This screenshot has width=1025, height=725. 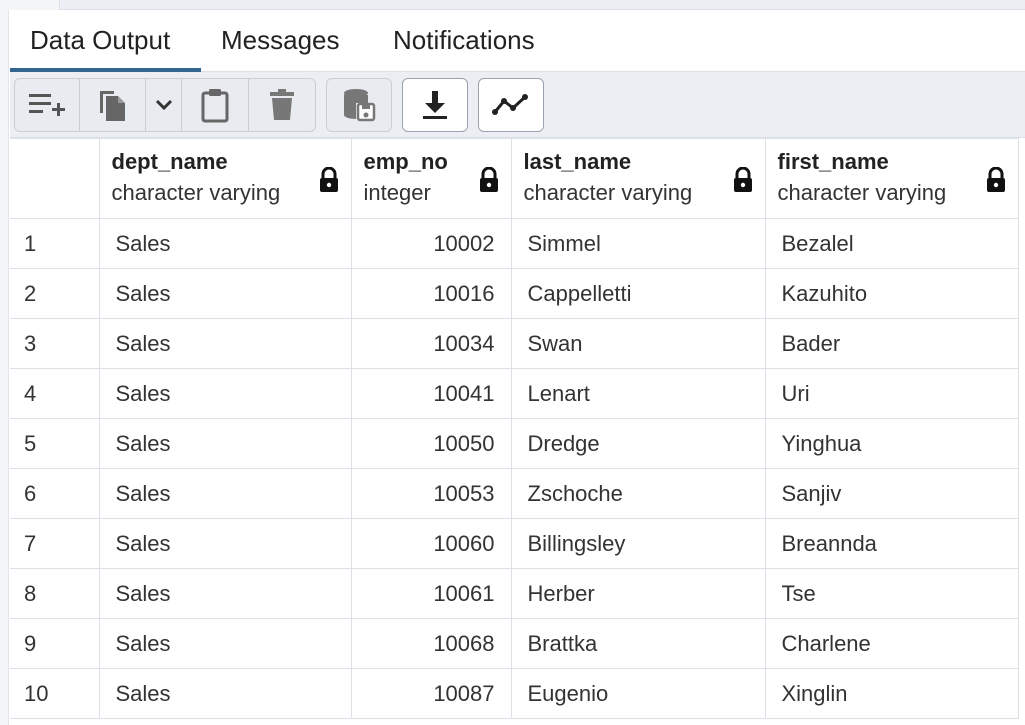 I want to click on table-row: 8 Sales 10061 Herber Tse, so click(x=514, y=593).